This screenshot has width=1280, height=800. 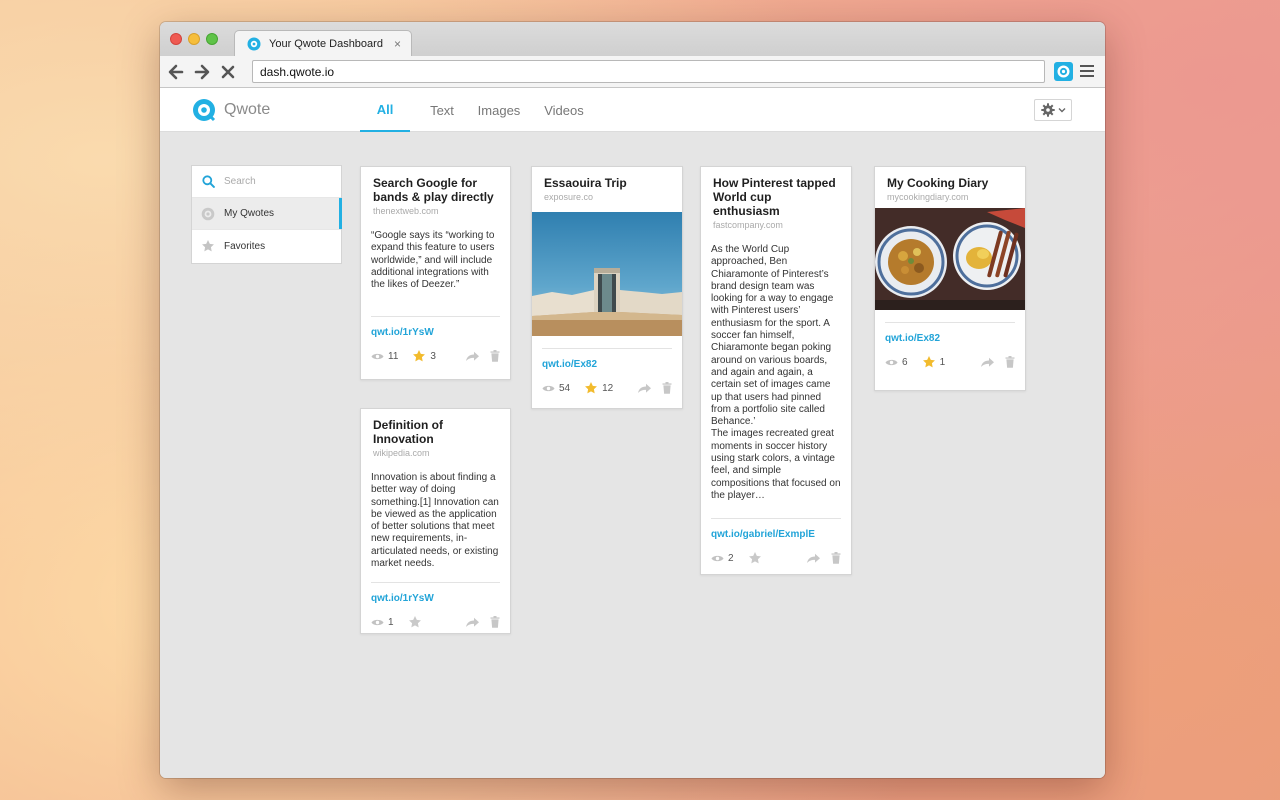 What do you see at coordinates (905, 362) in the screenshot?
I see `views-count: 6` at bounding box center [905, 362].